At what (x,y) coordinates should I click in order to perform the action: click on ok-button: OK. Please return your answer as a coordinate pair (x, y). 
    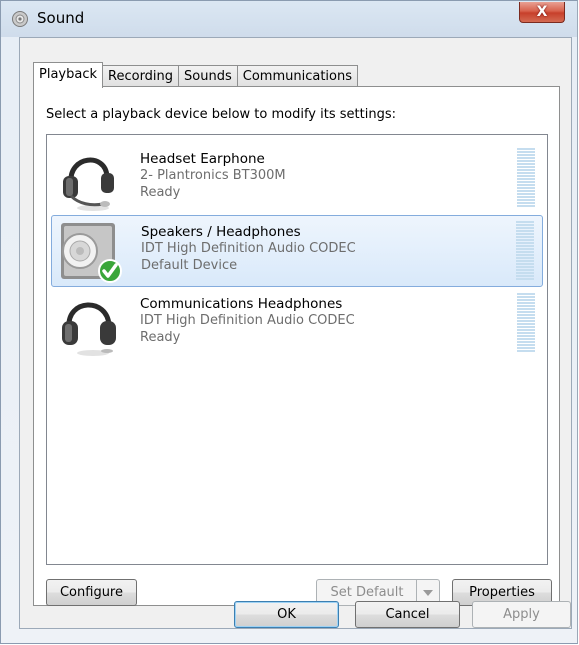
    Looking at the image, I should click on (286, 614).